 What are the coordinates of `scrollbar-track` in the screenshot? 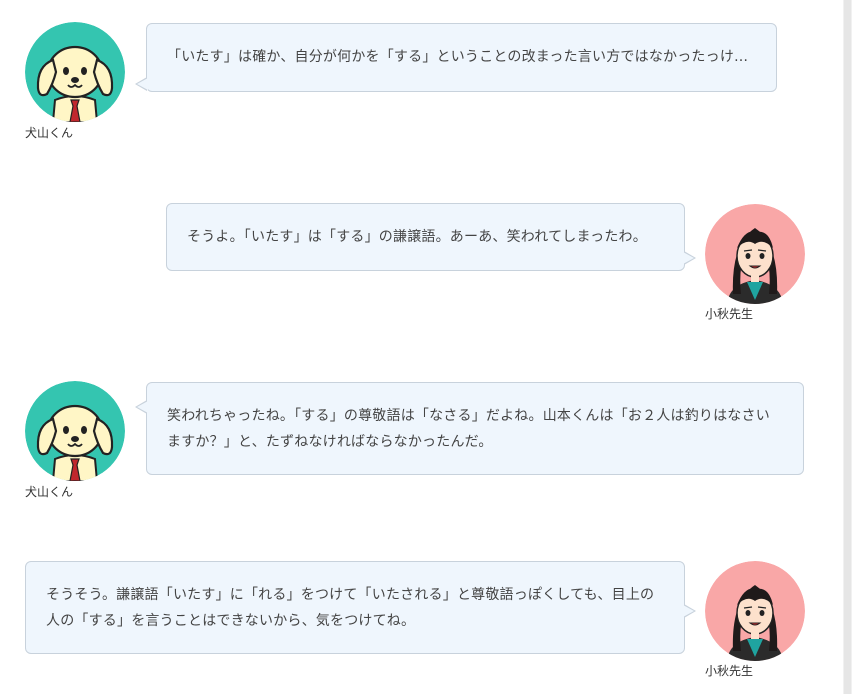 It's located at (847, 347).